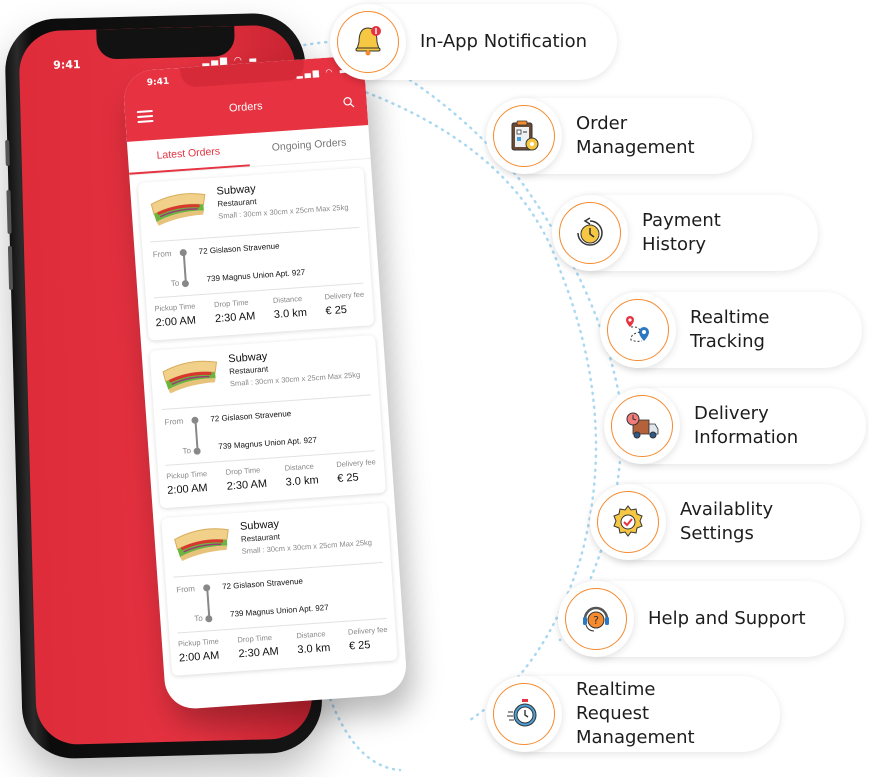 This screenshot has height=777, width=869. I want to click on clock-history-icon, so click(590, 231).